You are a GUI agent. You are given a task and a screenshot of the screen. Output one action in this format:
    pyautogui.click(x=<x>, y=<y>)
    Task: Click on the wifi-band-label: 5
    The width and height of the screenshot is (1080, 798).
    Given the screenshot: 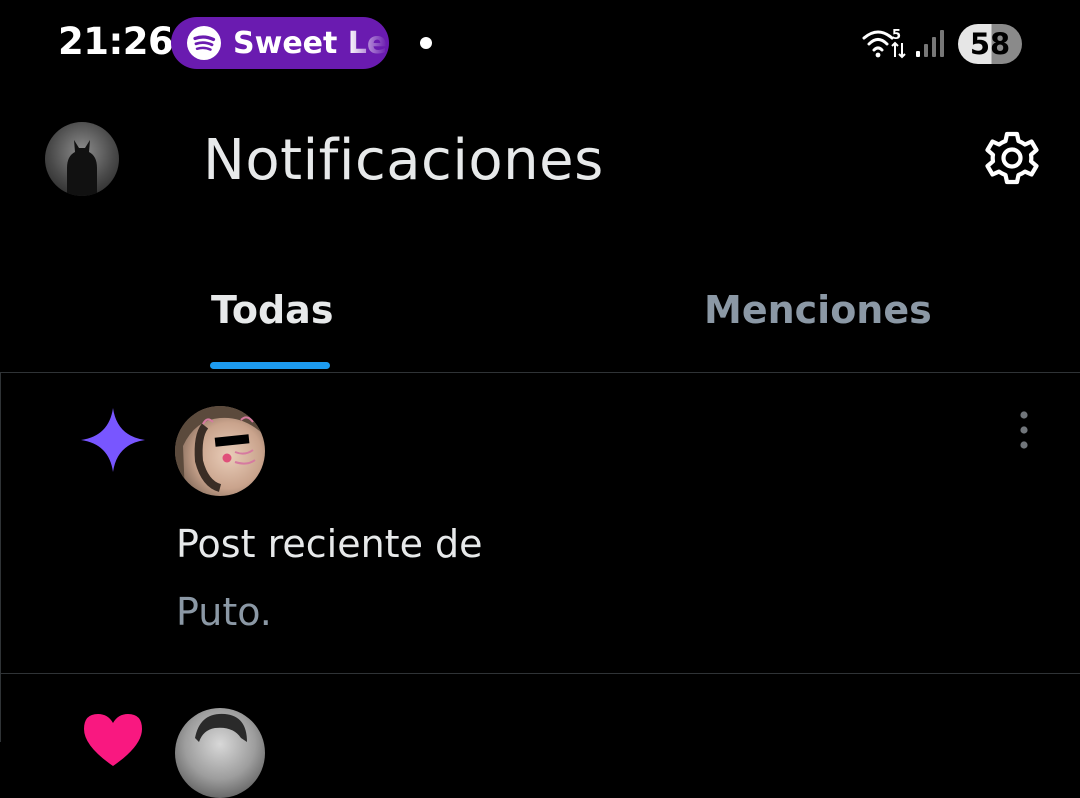 What is the action you would take?
    pyautogui.click(x=896, y=35)
    